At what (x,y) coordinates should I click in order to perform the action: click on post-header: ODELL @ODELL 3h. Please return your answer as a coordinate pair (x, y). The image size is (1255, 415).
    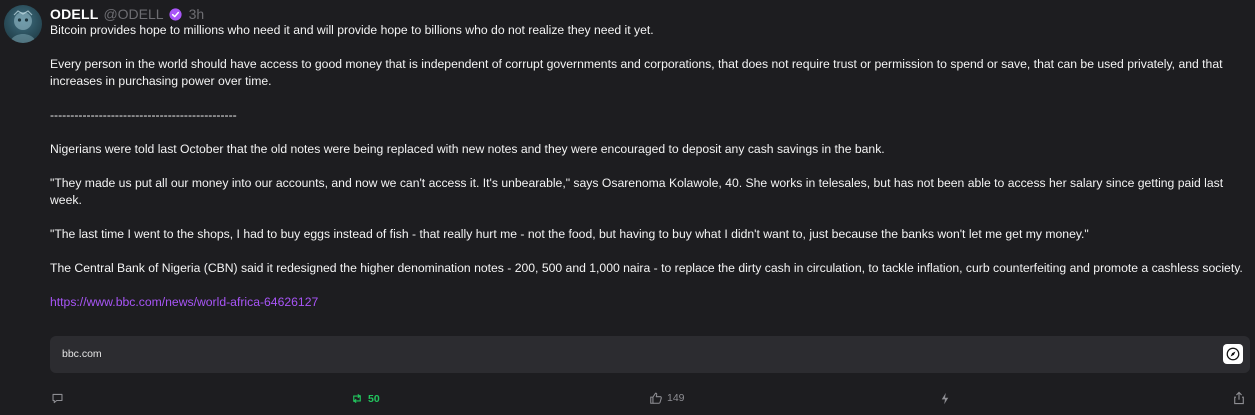
    Looking at the image, I should click on (127, 14).